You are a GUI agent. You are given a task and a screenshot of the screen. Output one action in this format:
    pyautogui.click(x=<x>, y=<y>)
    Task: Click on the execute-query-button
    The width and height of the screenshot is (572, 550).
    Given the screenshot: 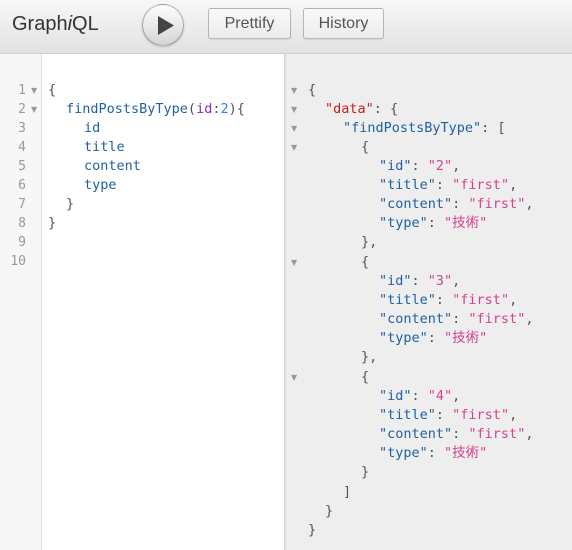 What is the action you would take?
    pyautogui.click(x=163, y=25)
    